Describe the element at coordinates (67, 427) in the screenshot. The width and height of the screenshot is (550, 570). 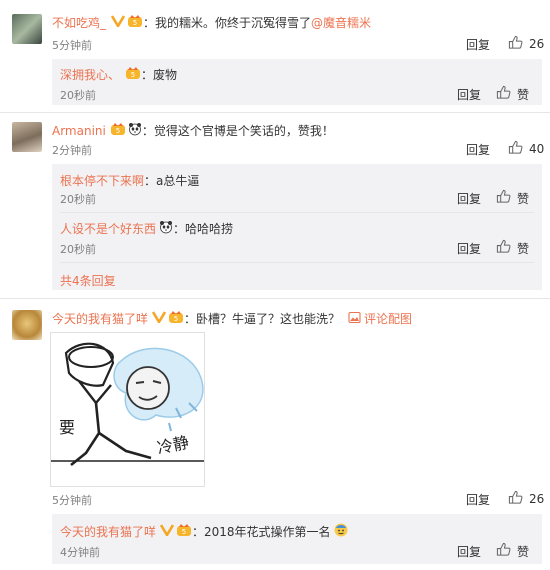
I see `meme-text-left: 要` at that location.